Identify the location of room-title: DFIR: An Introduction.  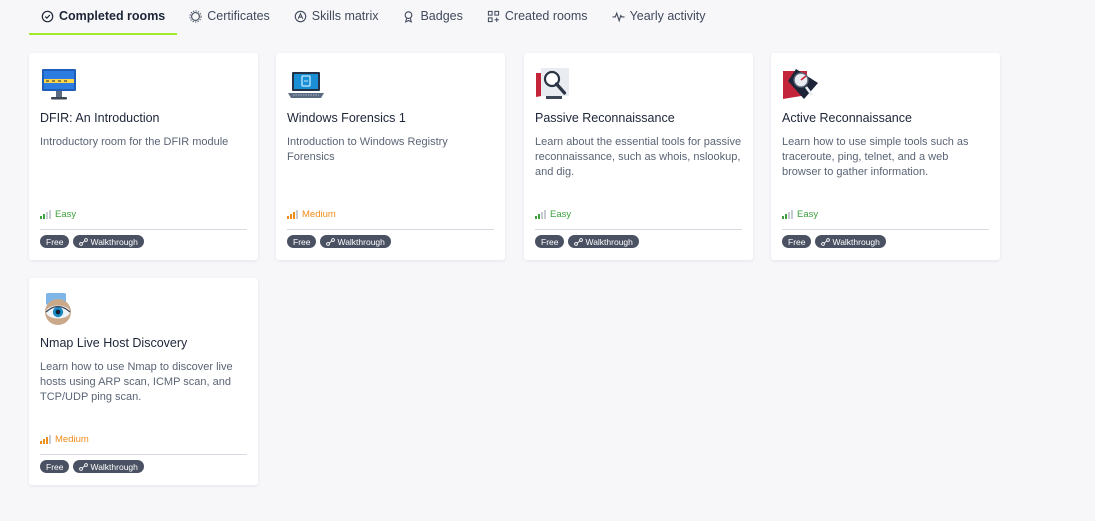
(100, 118).